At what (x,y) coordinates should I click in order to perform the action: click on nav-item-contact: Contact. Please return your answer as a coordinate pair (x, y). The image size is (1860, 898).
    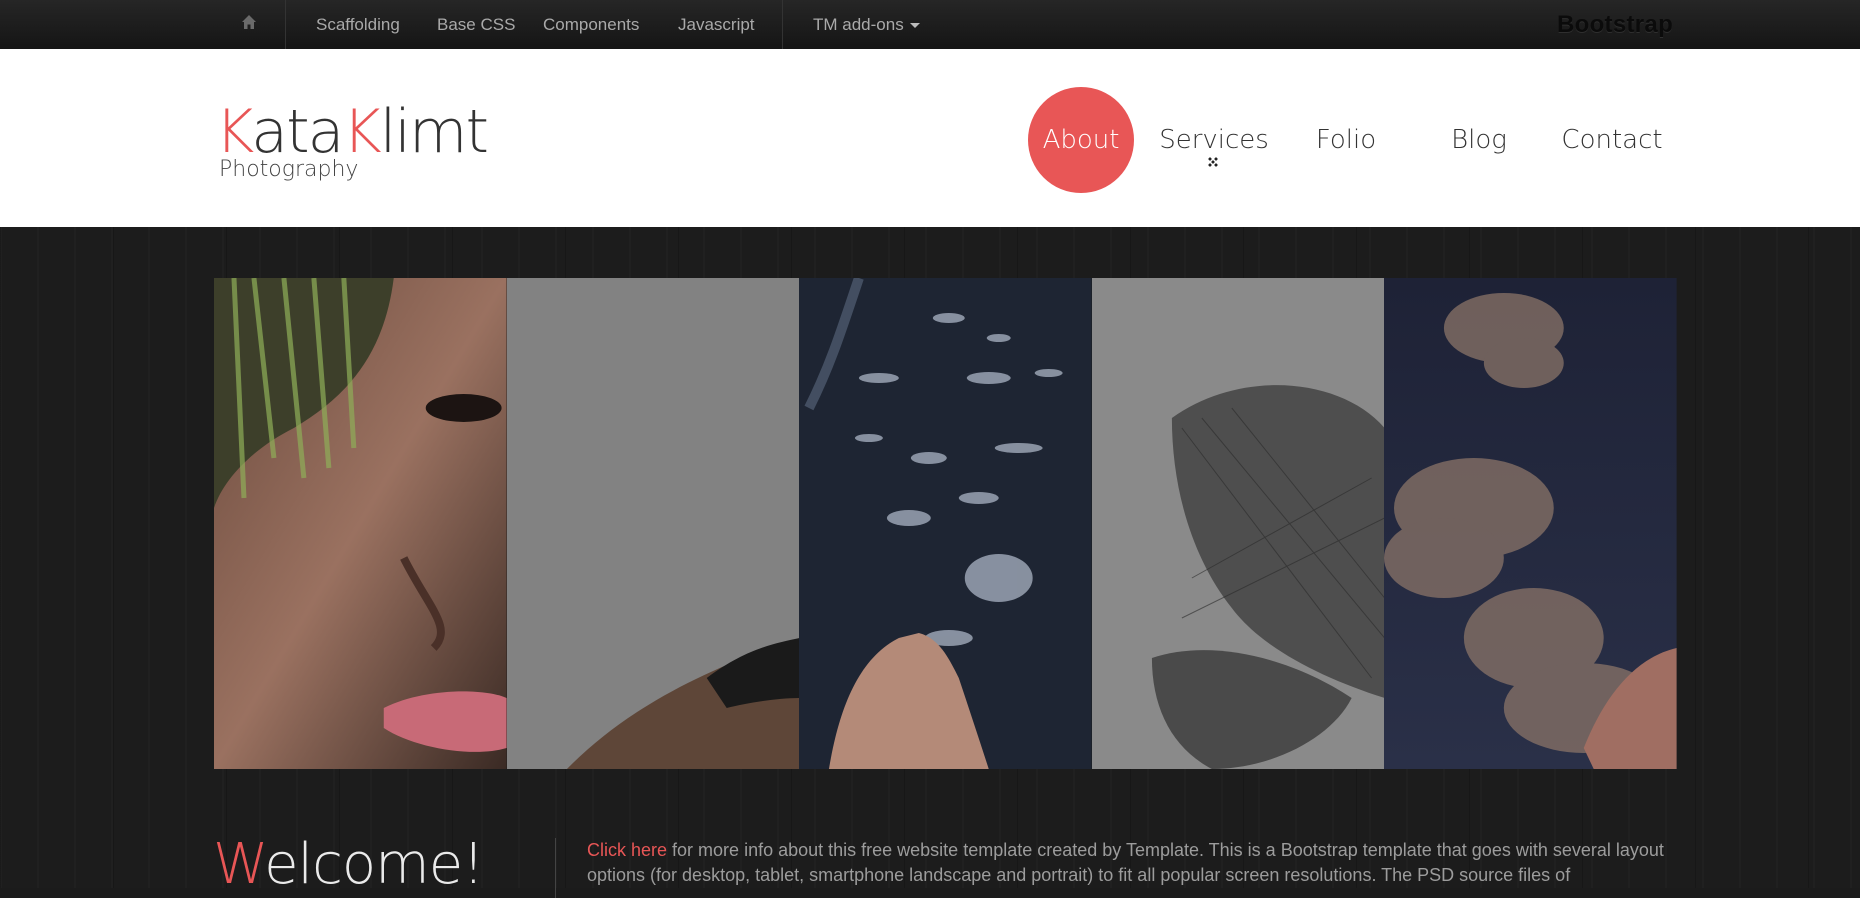
    Looking at the image, I should click on (1612, 140).